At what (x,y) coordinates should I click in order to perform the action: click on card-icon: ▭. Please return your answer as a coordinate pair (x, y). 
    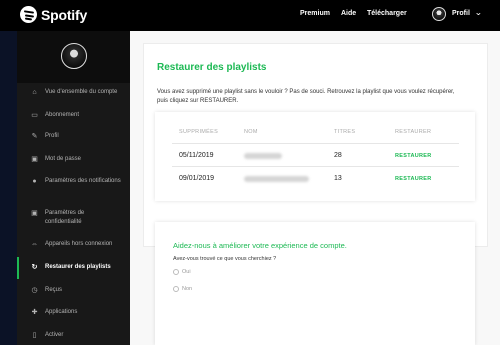
    Looking at the image, I should click on (34, 115).